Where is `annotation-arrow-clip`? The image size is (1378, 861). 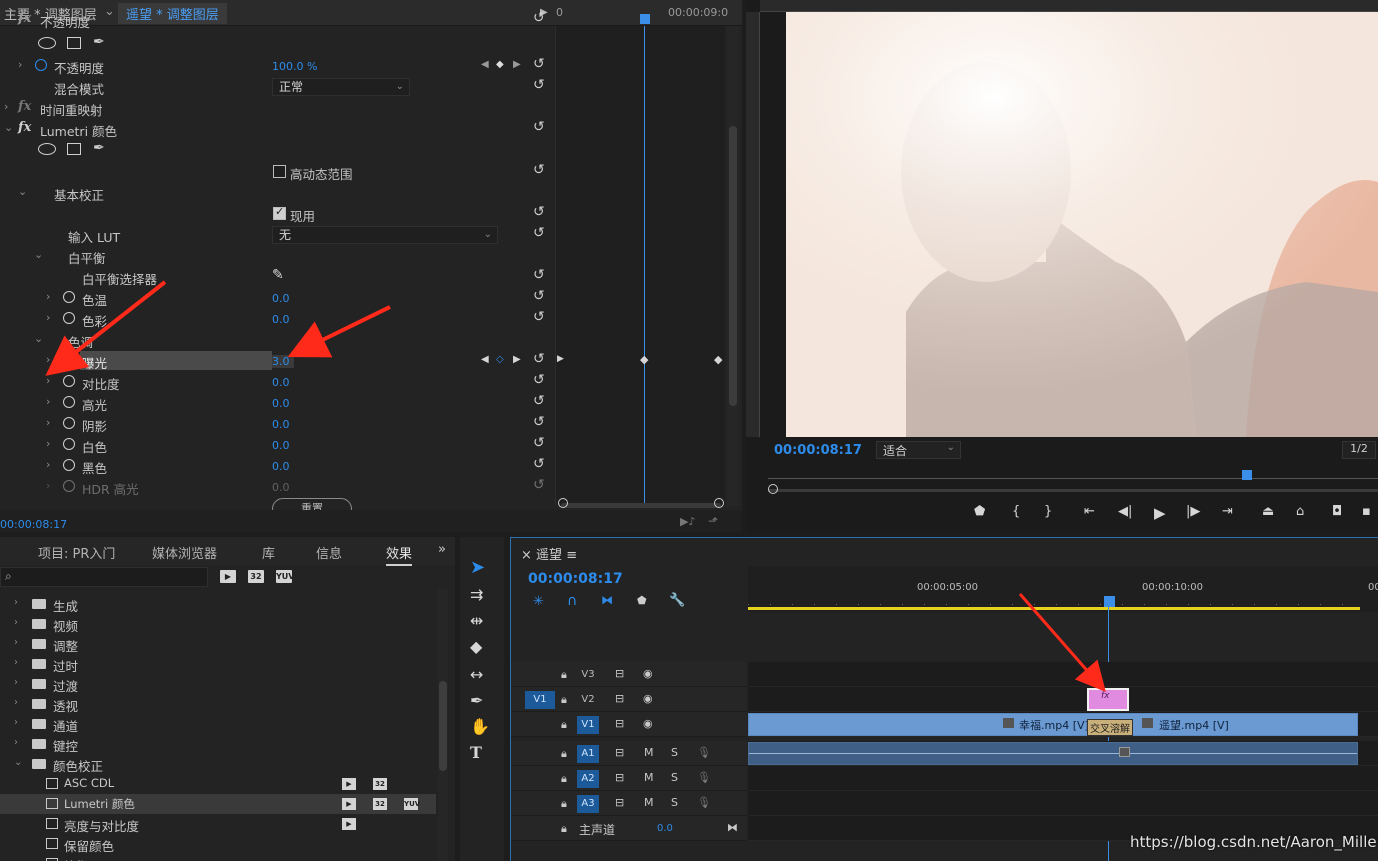 annotation-arrow-clip is located at coordinates (1062, 643).